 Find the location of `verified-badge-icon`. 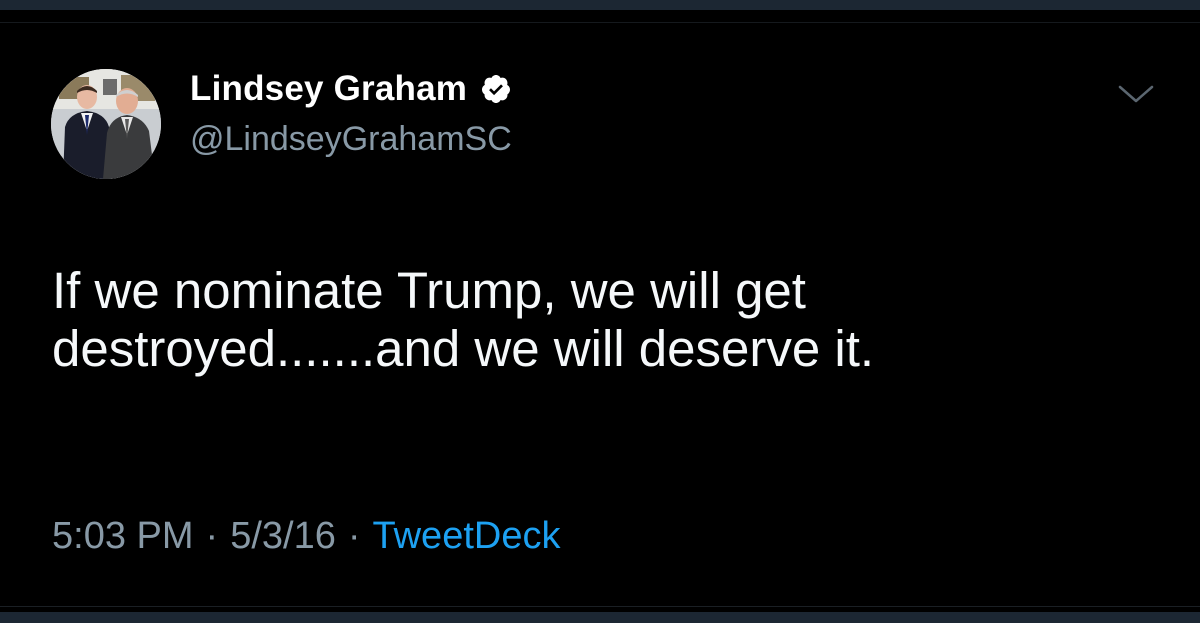

verified-badge-icon is located at coordinates (496, 89).